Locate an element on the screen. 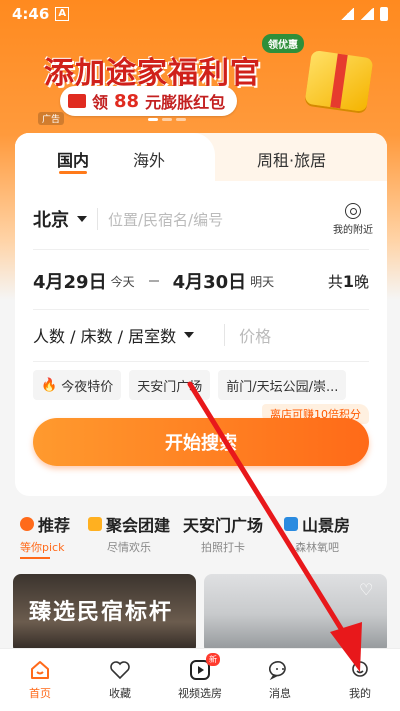  guests-row: 人数 / 床数 / 居室数 价格 is located at coordinates (201, 335).